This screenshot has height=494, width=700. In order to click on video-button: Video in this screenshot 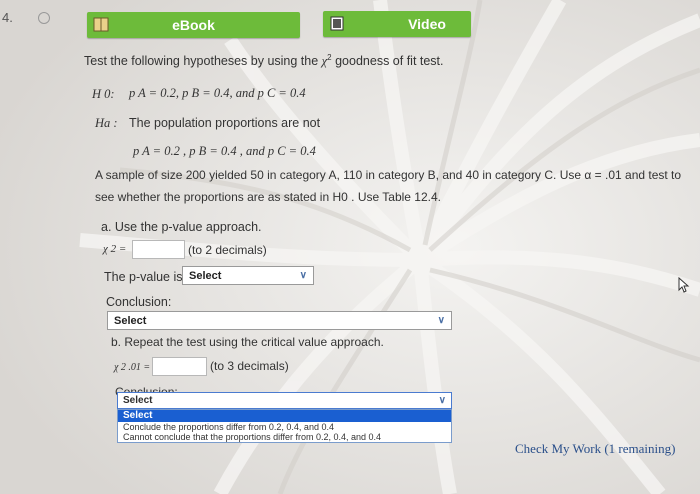, I will do `click(397, 24)`.